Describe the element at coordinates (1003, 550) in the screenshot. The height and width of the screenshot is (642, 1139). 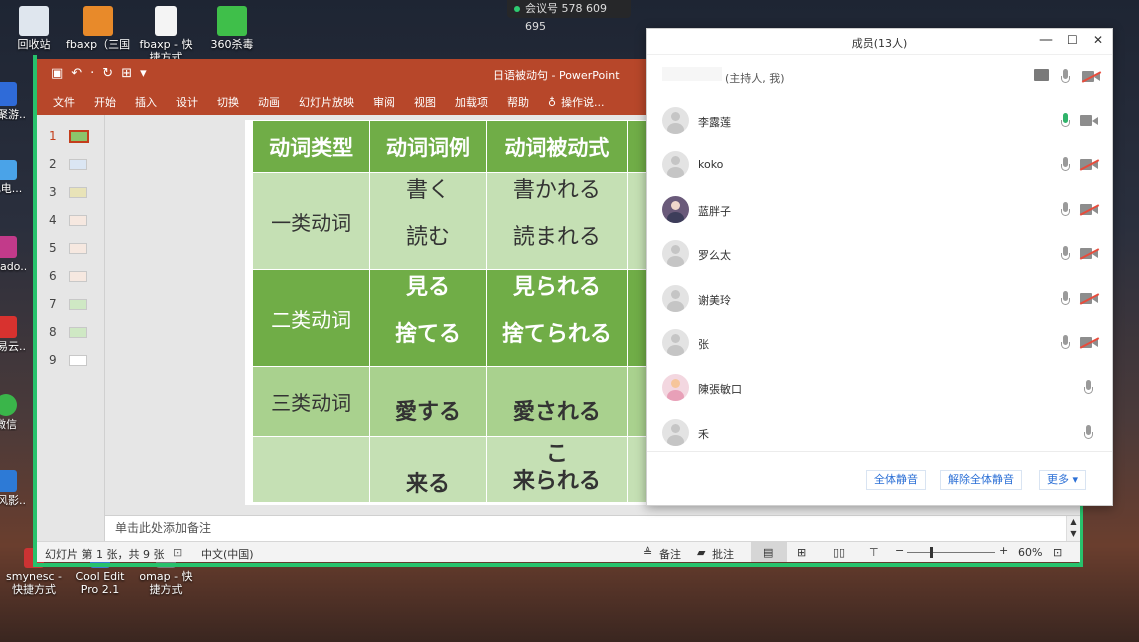
I see `zoom-in-button: +` at that location.